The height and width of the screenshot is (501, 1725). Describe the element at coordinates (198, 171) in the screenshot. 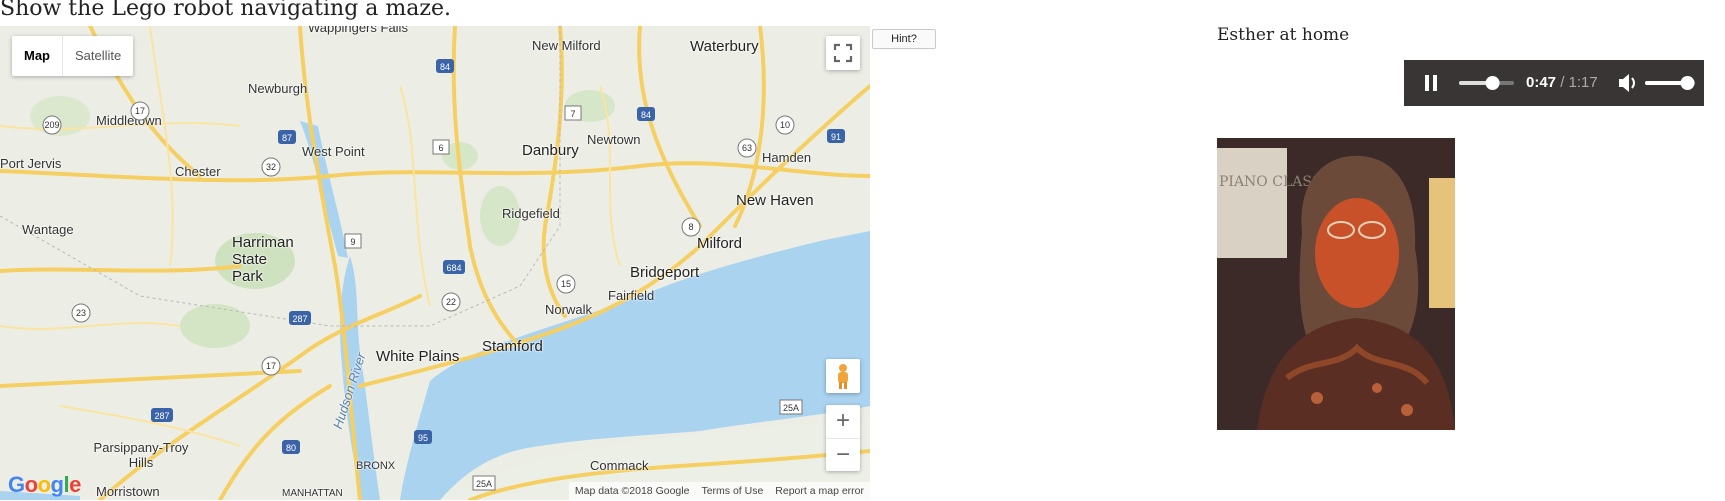

I see `map-label: Chester` at that location.